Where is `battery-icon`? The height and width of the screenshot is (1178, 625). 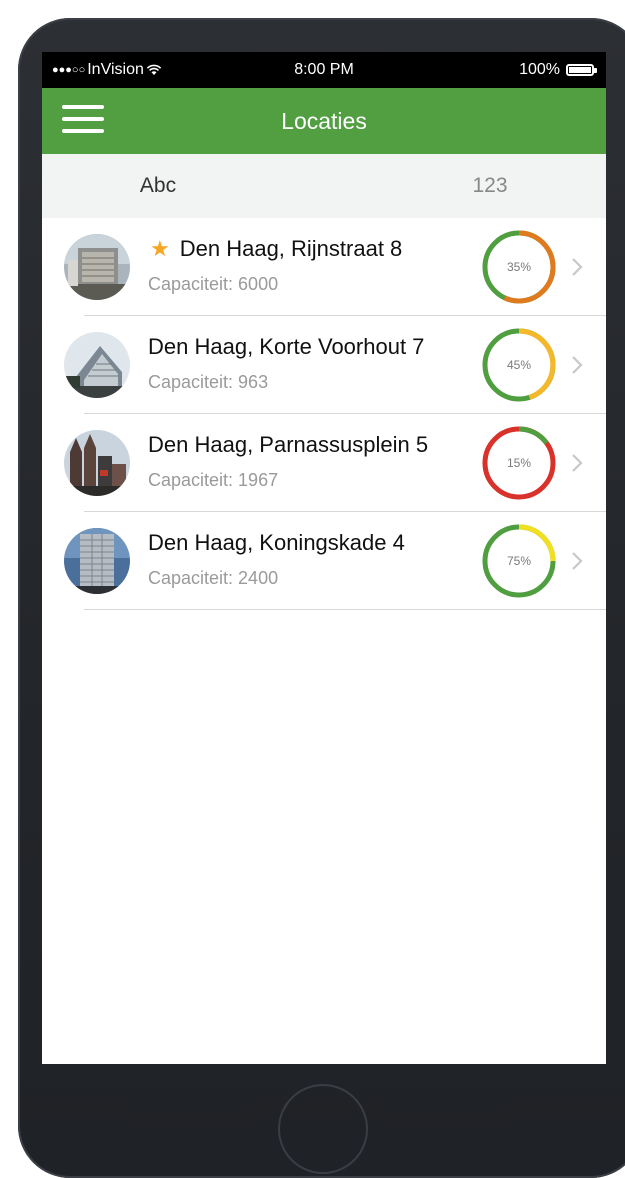 battery-icon is located at coordinates (581, 70).